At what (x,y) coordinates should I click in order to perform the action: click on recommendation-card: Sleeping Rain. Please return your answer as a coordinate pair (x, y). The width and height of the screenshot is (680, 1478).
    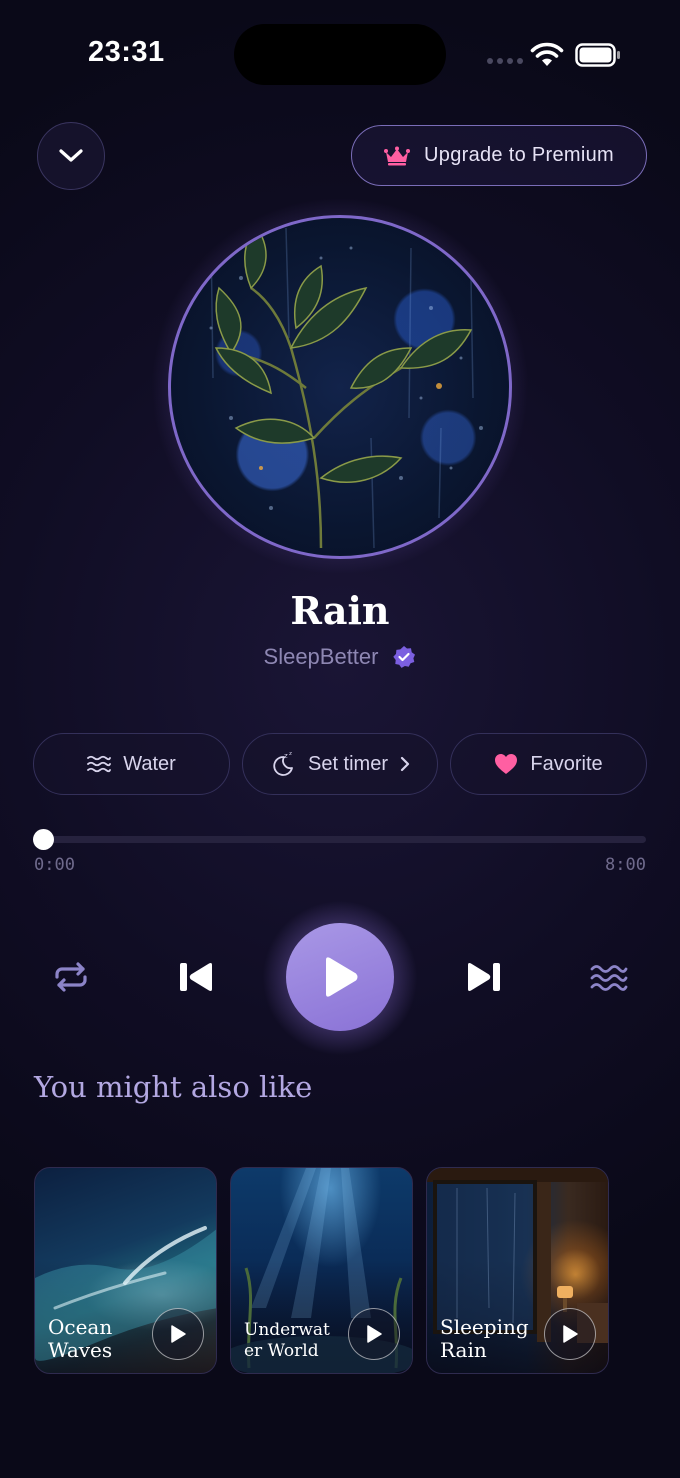
    Looking at the image, I should click on (517, 1270).